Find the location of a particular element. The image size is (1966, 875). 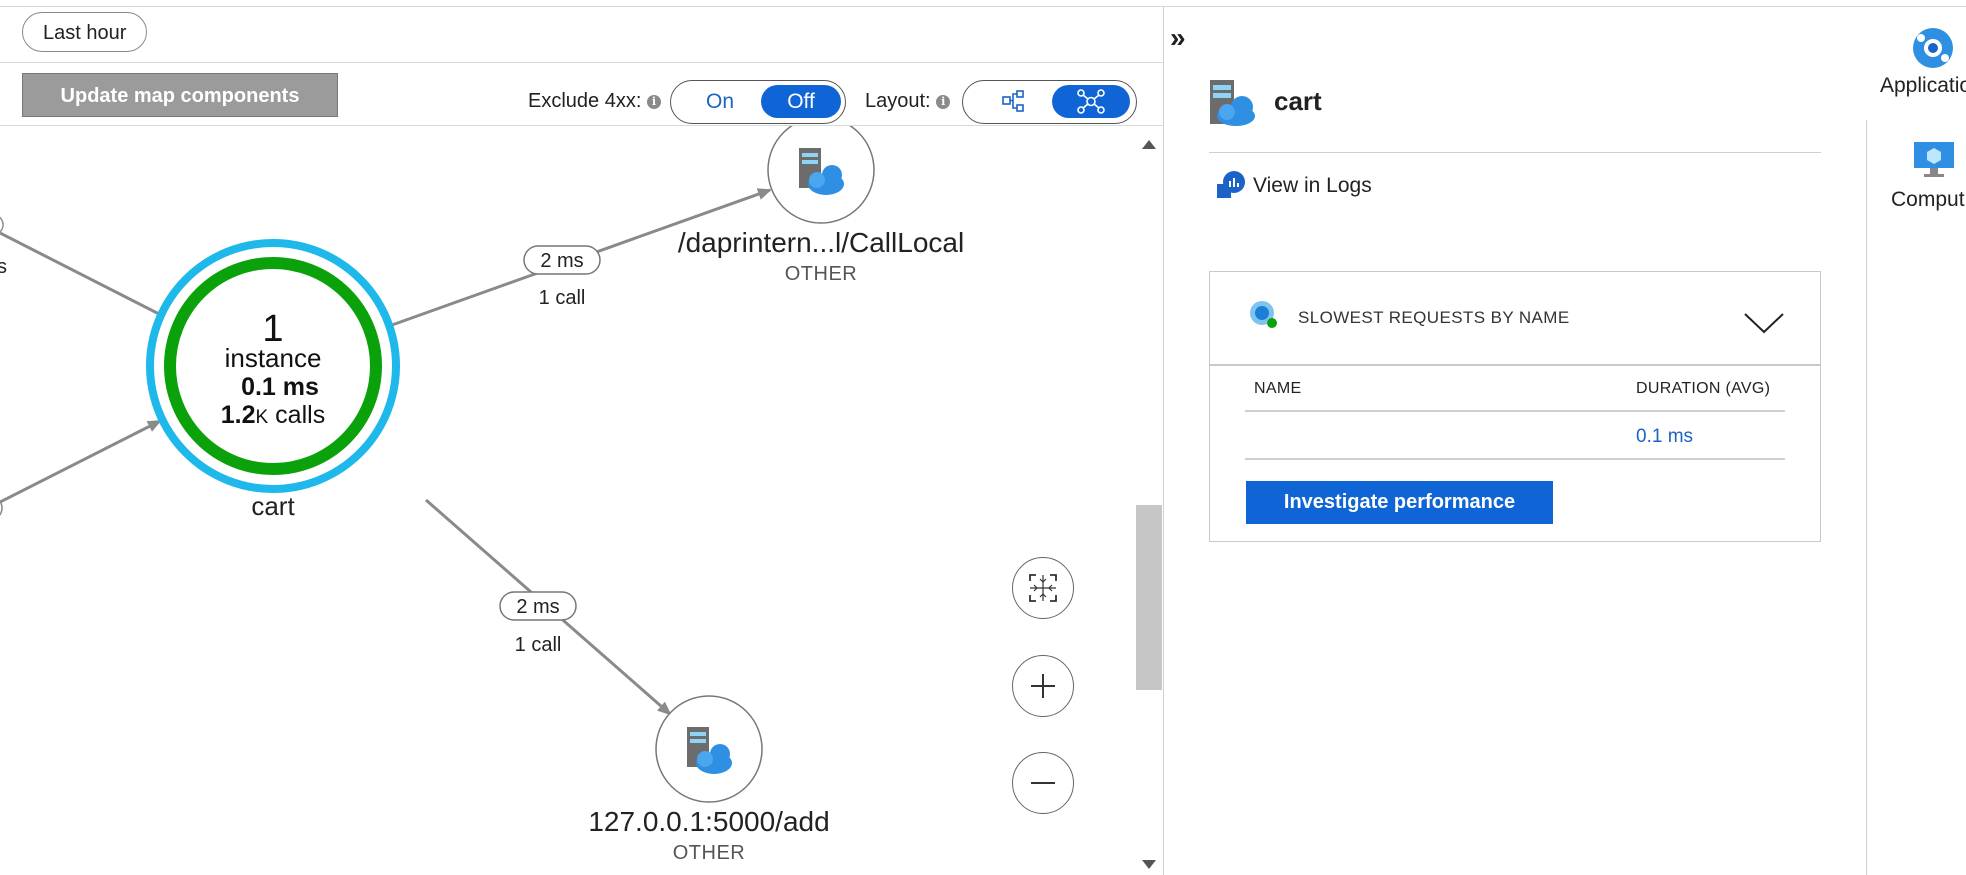

panel-divider is located at coordinates (1515, 152).